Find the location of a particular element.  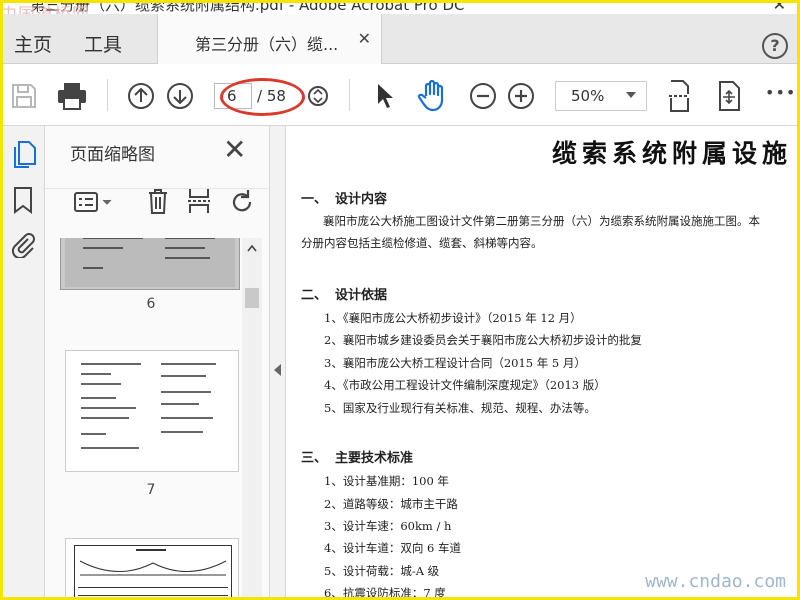

select-tool-icon is located at coordinates (385, 96).